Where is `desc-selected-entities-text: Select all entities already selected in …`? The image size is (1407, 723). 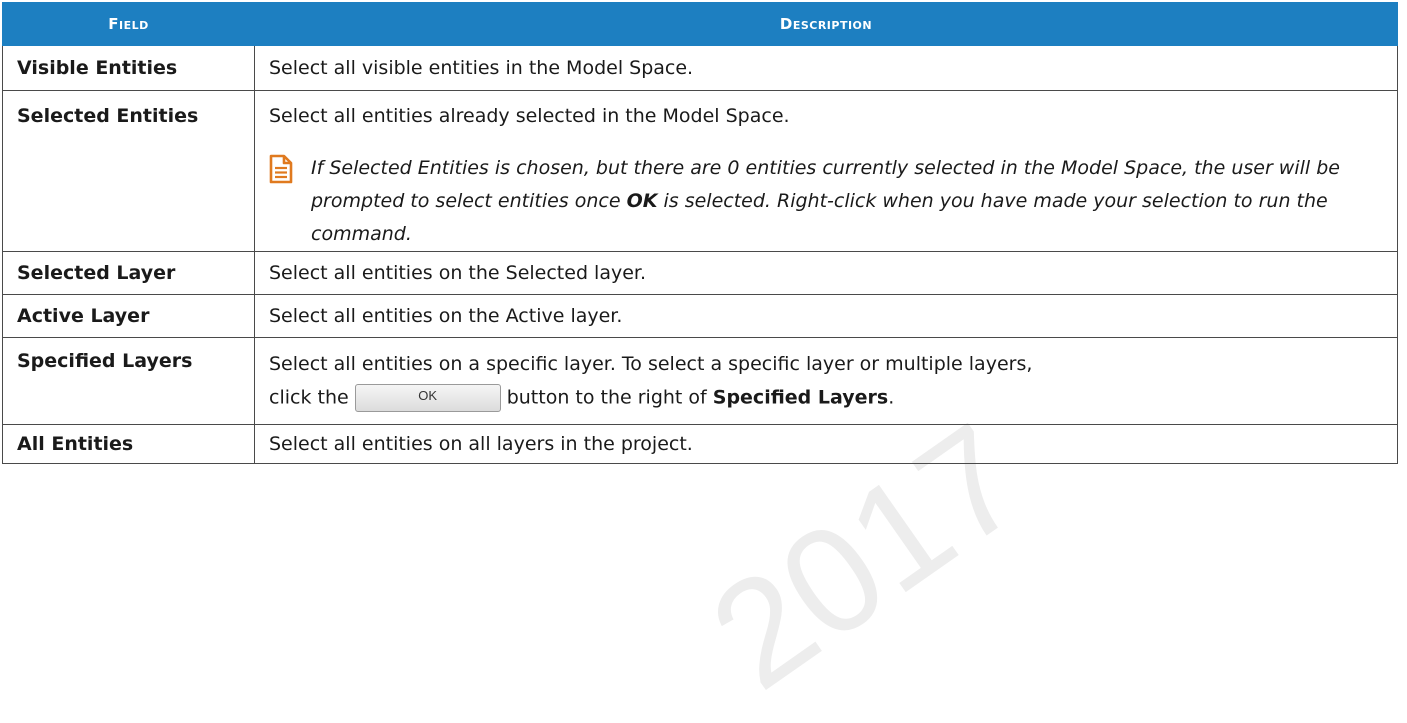
desc-selected-entities-text: Select all entities already selected in … is located at coordinates (529, 116).